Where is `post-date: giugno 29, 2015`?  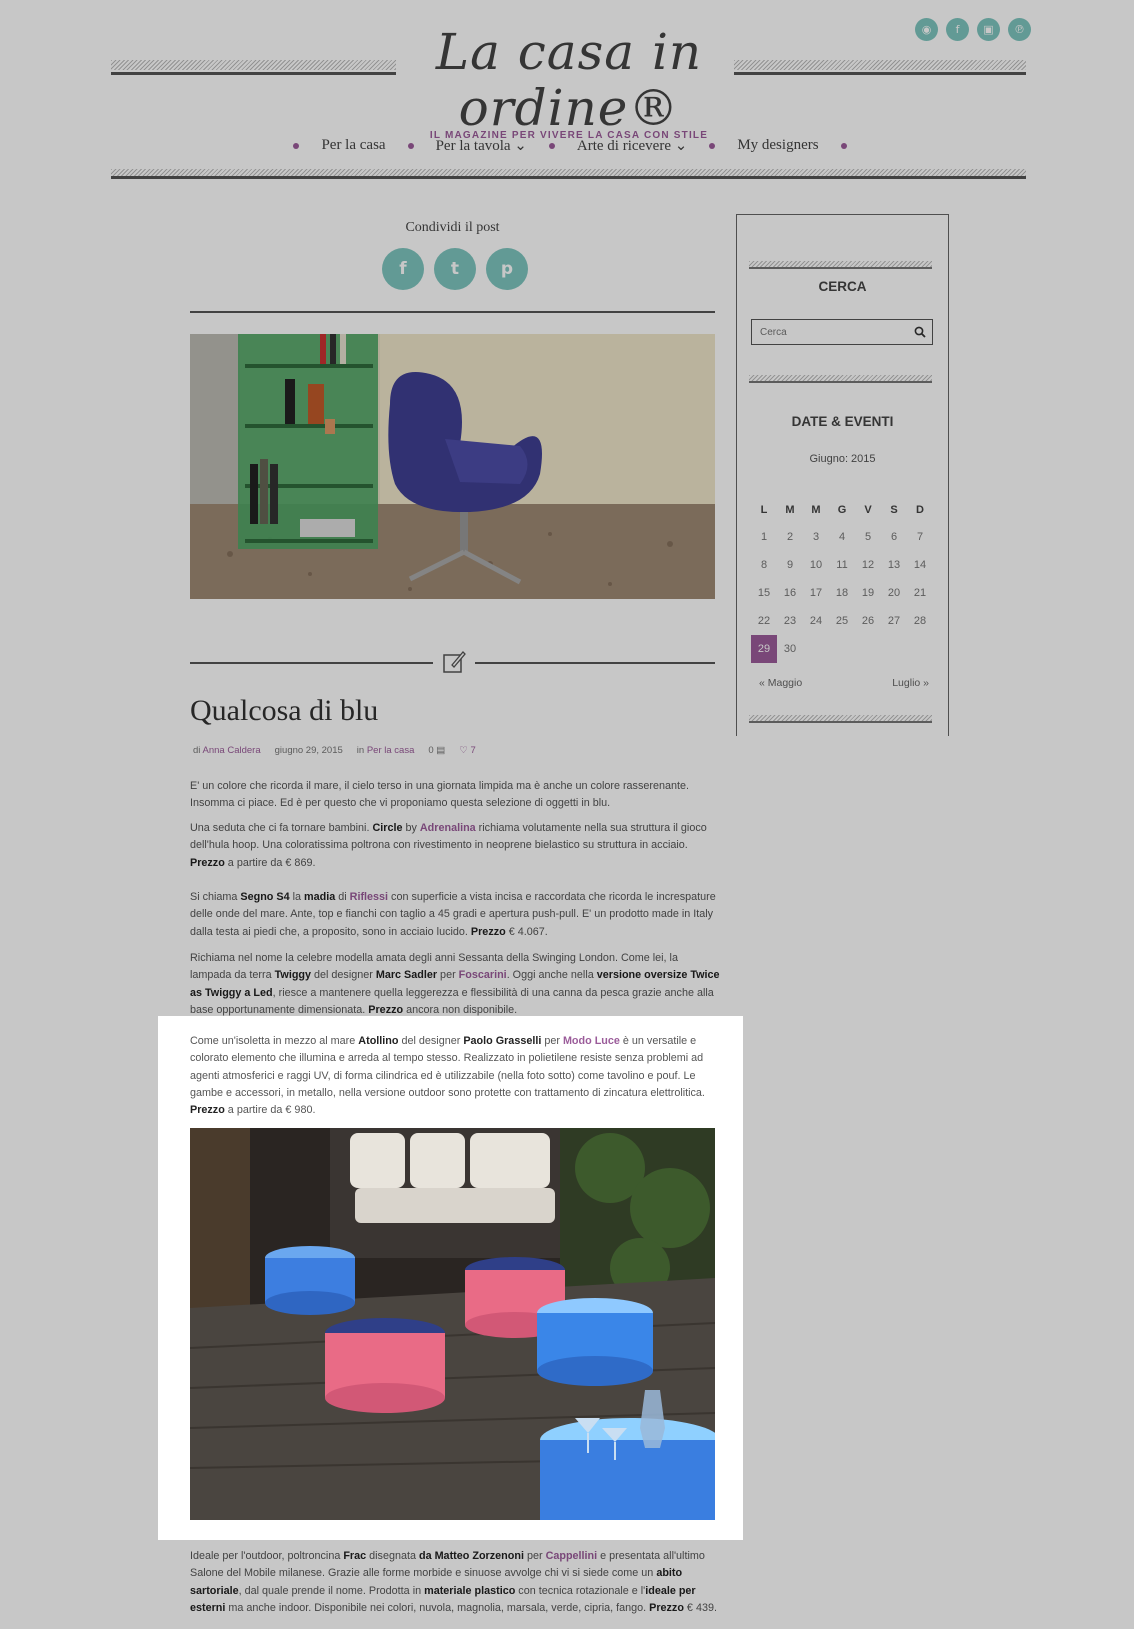 post-date: giugno 29, 2015 is located at coordinates (308, 750).